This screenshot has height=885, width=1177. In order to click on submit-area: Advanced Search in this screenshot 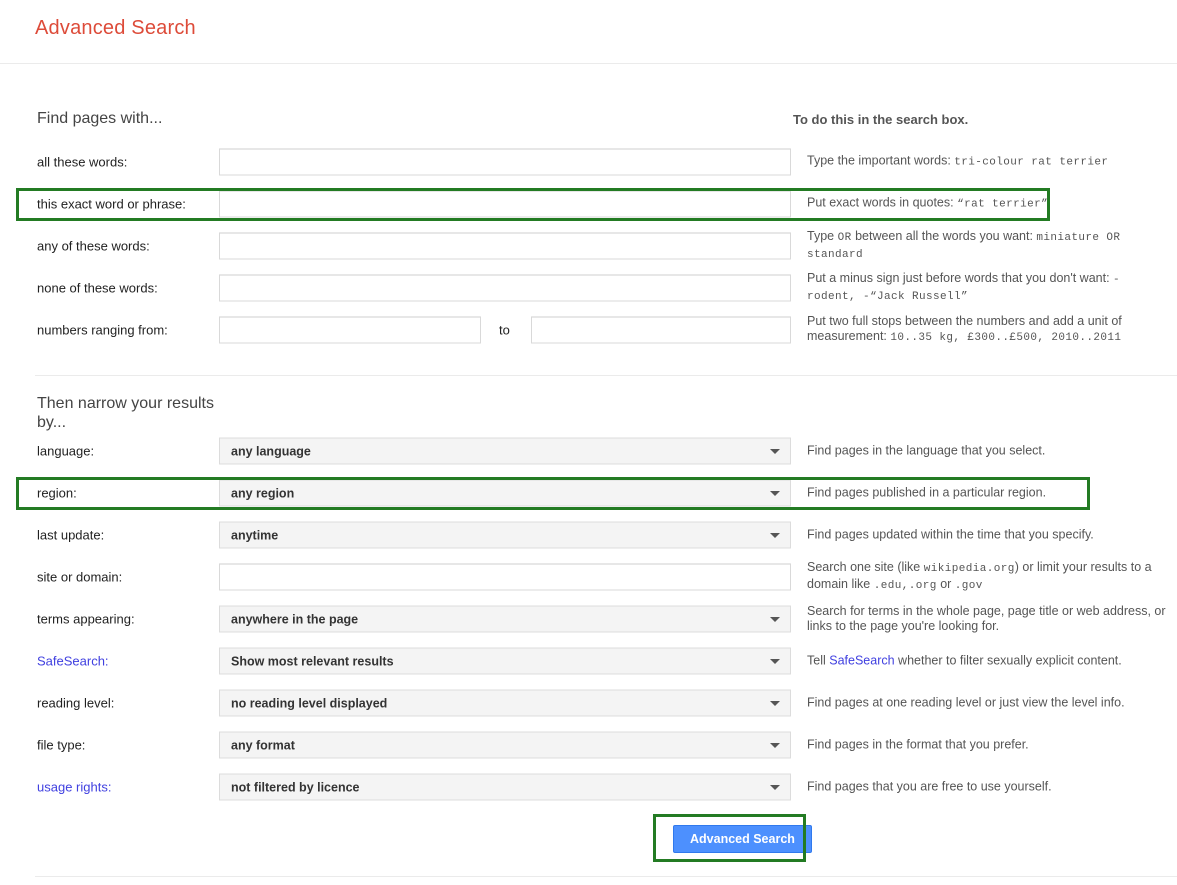, I will do `click(588, 838)`.